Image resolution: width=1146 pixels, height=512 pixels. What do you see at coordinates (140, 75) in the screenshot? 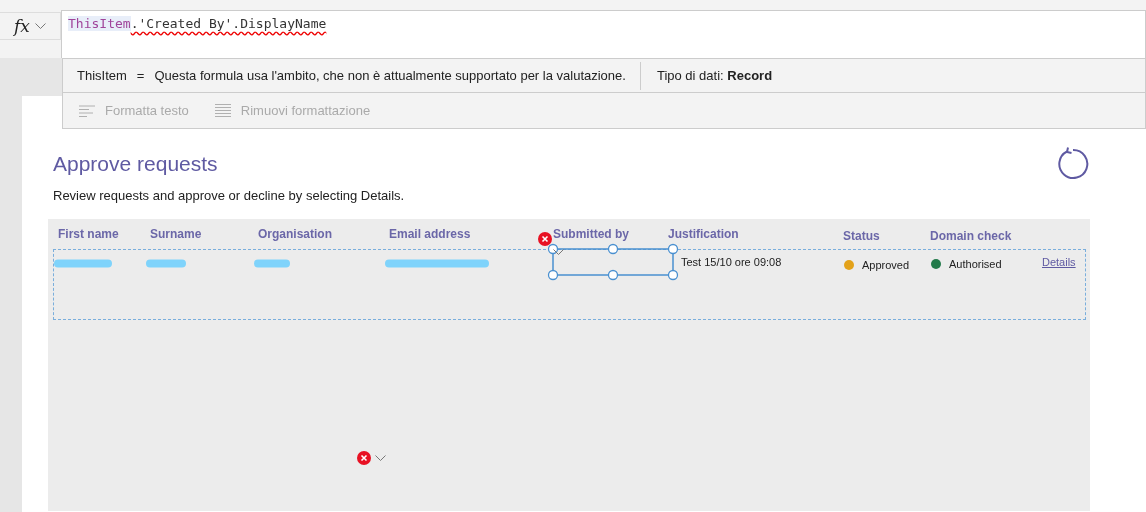
I see `equals-text: =` at bounding box center [140, 75].